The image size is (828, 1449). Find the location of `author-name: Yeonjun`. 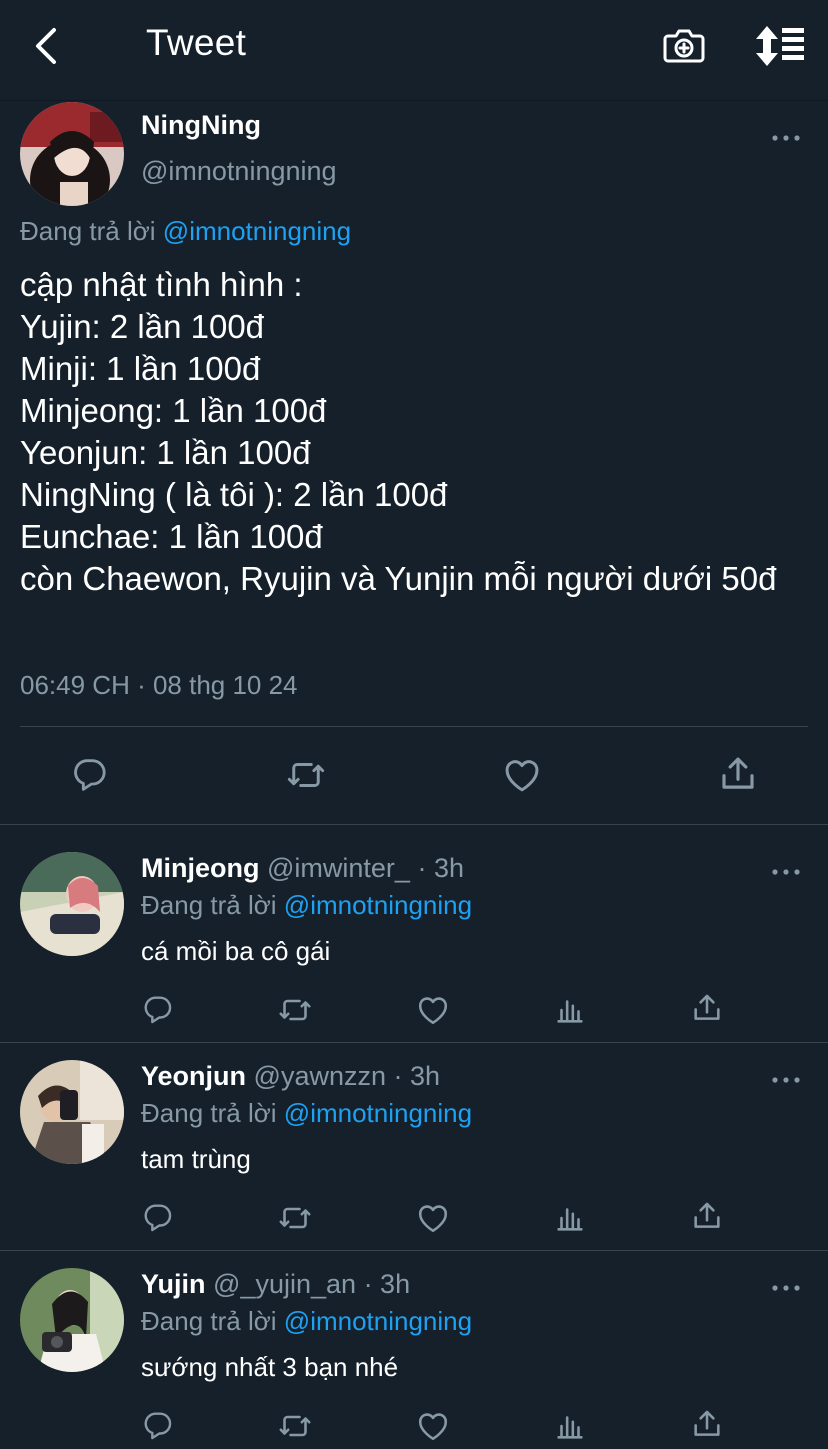

author-name: Yeonjun is located at coordinates (193, 1076).